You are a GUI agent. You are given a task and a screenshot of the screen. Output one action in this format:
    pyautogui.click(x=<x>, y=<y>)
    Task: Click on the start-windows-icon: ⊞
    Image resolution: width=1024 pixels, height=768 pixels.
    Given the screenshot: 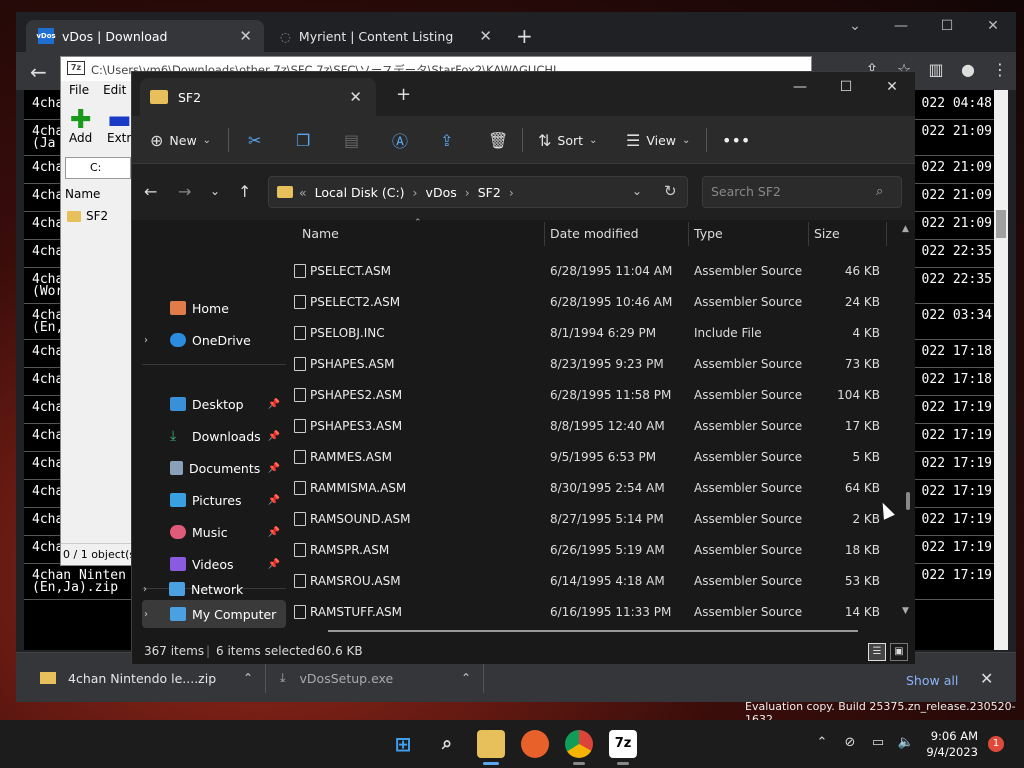 What is the action you would take?
    pyautogui.click(x=403, y=744)
    